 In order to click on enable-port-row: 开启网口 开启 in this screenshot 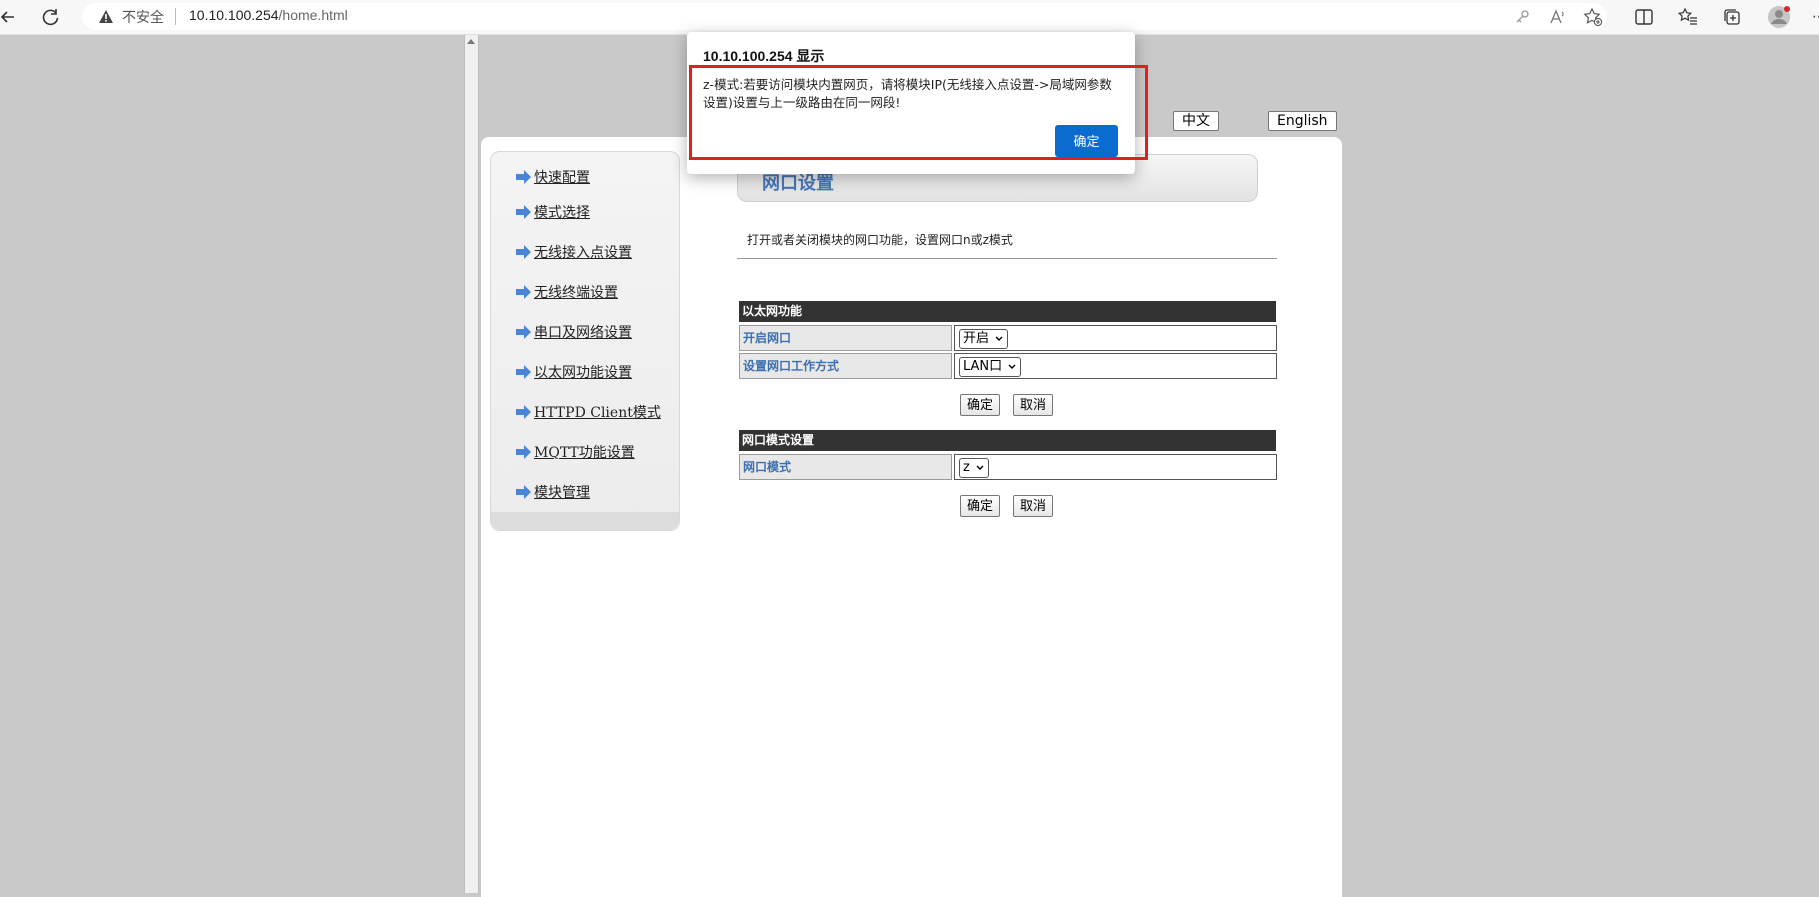, I will do `click(1008, 338)`.